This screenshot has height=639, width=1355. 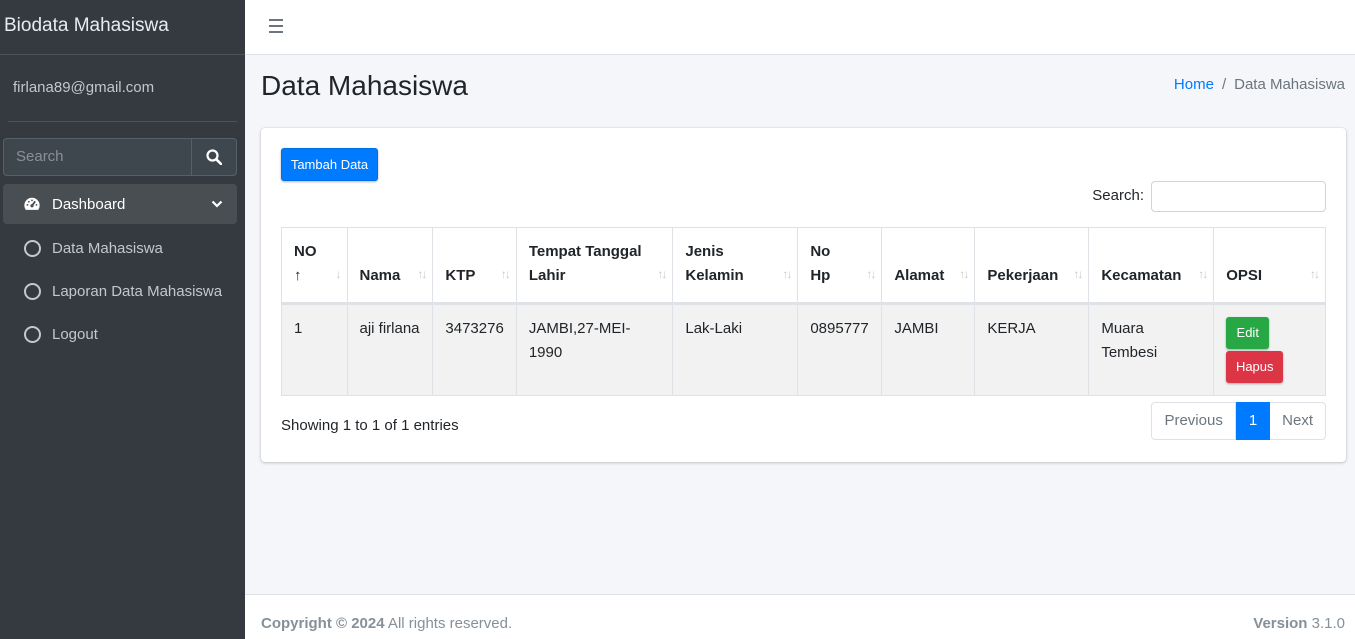 What do you see at coordinates (390, 349) in the screenshot?
I see `cell-nama: aji firlana` at bounding box center [390, 349].